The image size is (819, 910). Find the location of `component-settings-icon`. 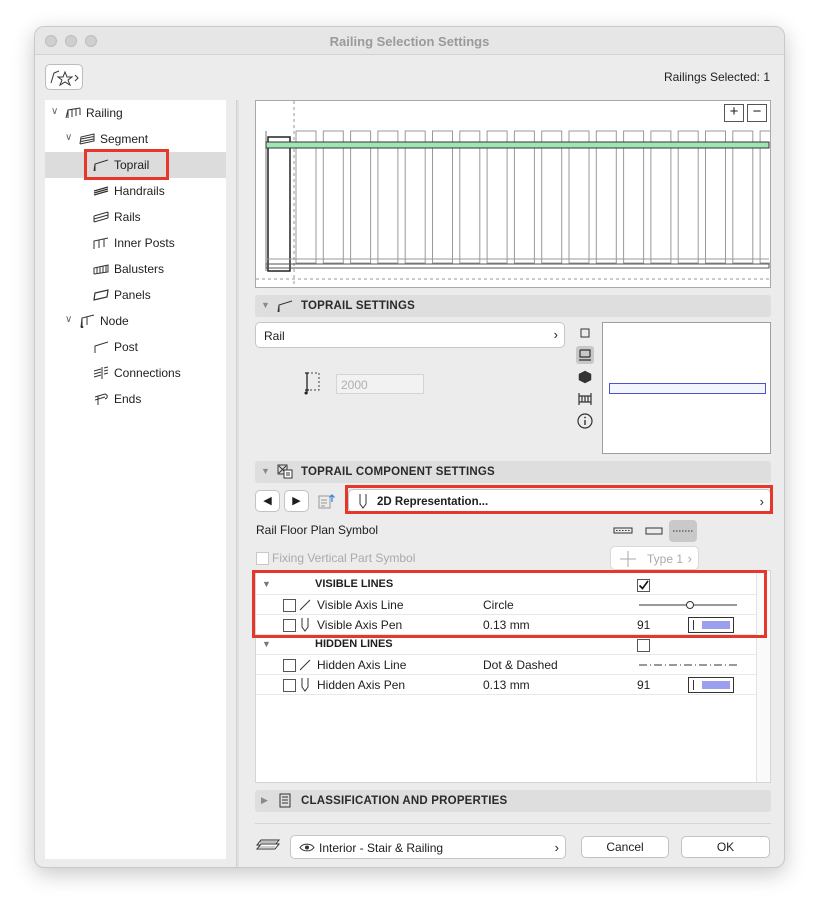

component-settings-icon is located at coordinates (285, 471).